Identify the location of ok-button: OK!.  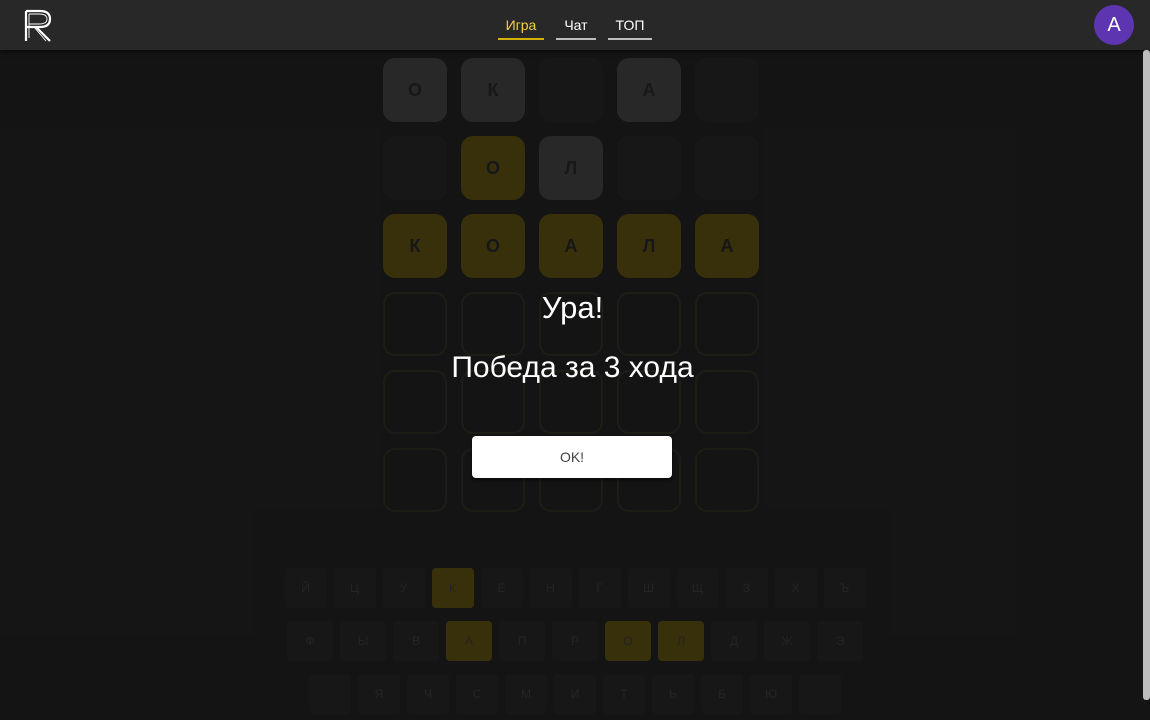
(572, 457).